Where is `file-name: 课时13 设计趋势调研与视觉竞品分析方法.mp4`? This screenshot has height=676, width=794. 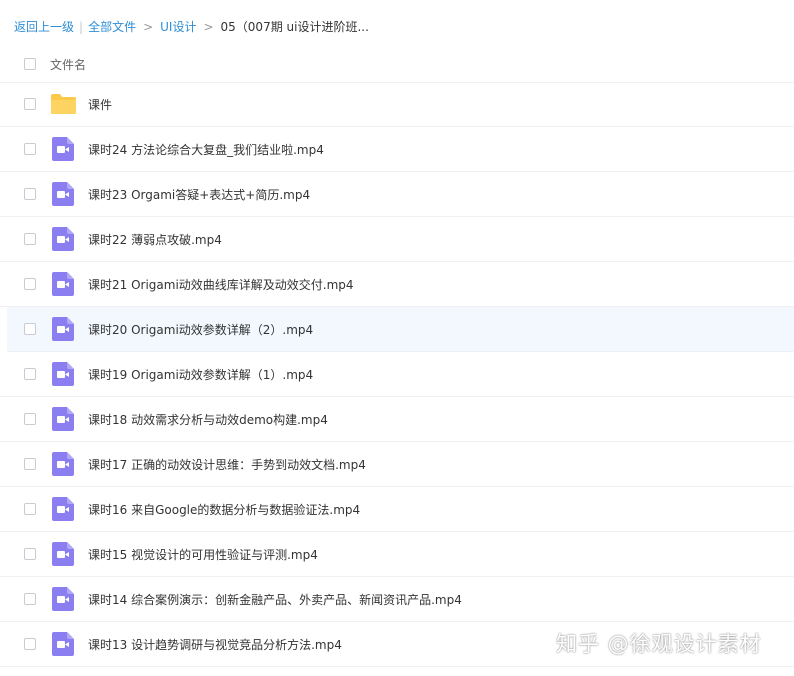 file-name: 课时13 设计趋势调研与视觉竞品分析方法.mp4 is located at coordinates (215, 644).